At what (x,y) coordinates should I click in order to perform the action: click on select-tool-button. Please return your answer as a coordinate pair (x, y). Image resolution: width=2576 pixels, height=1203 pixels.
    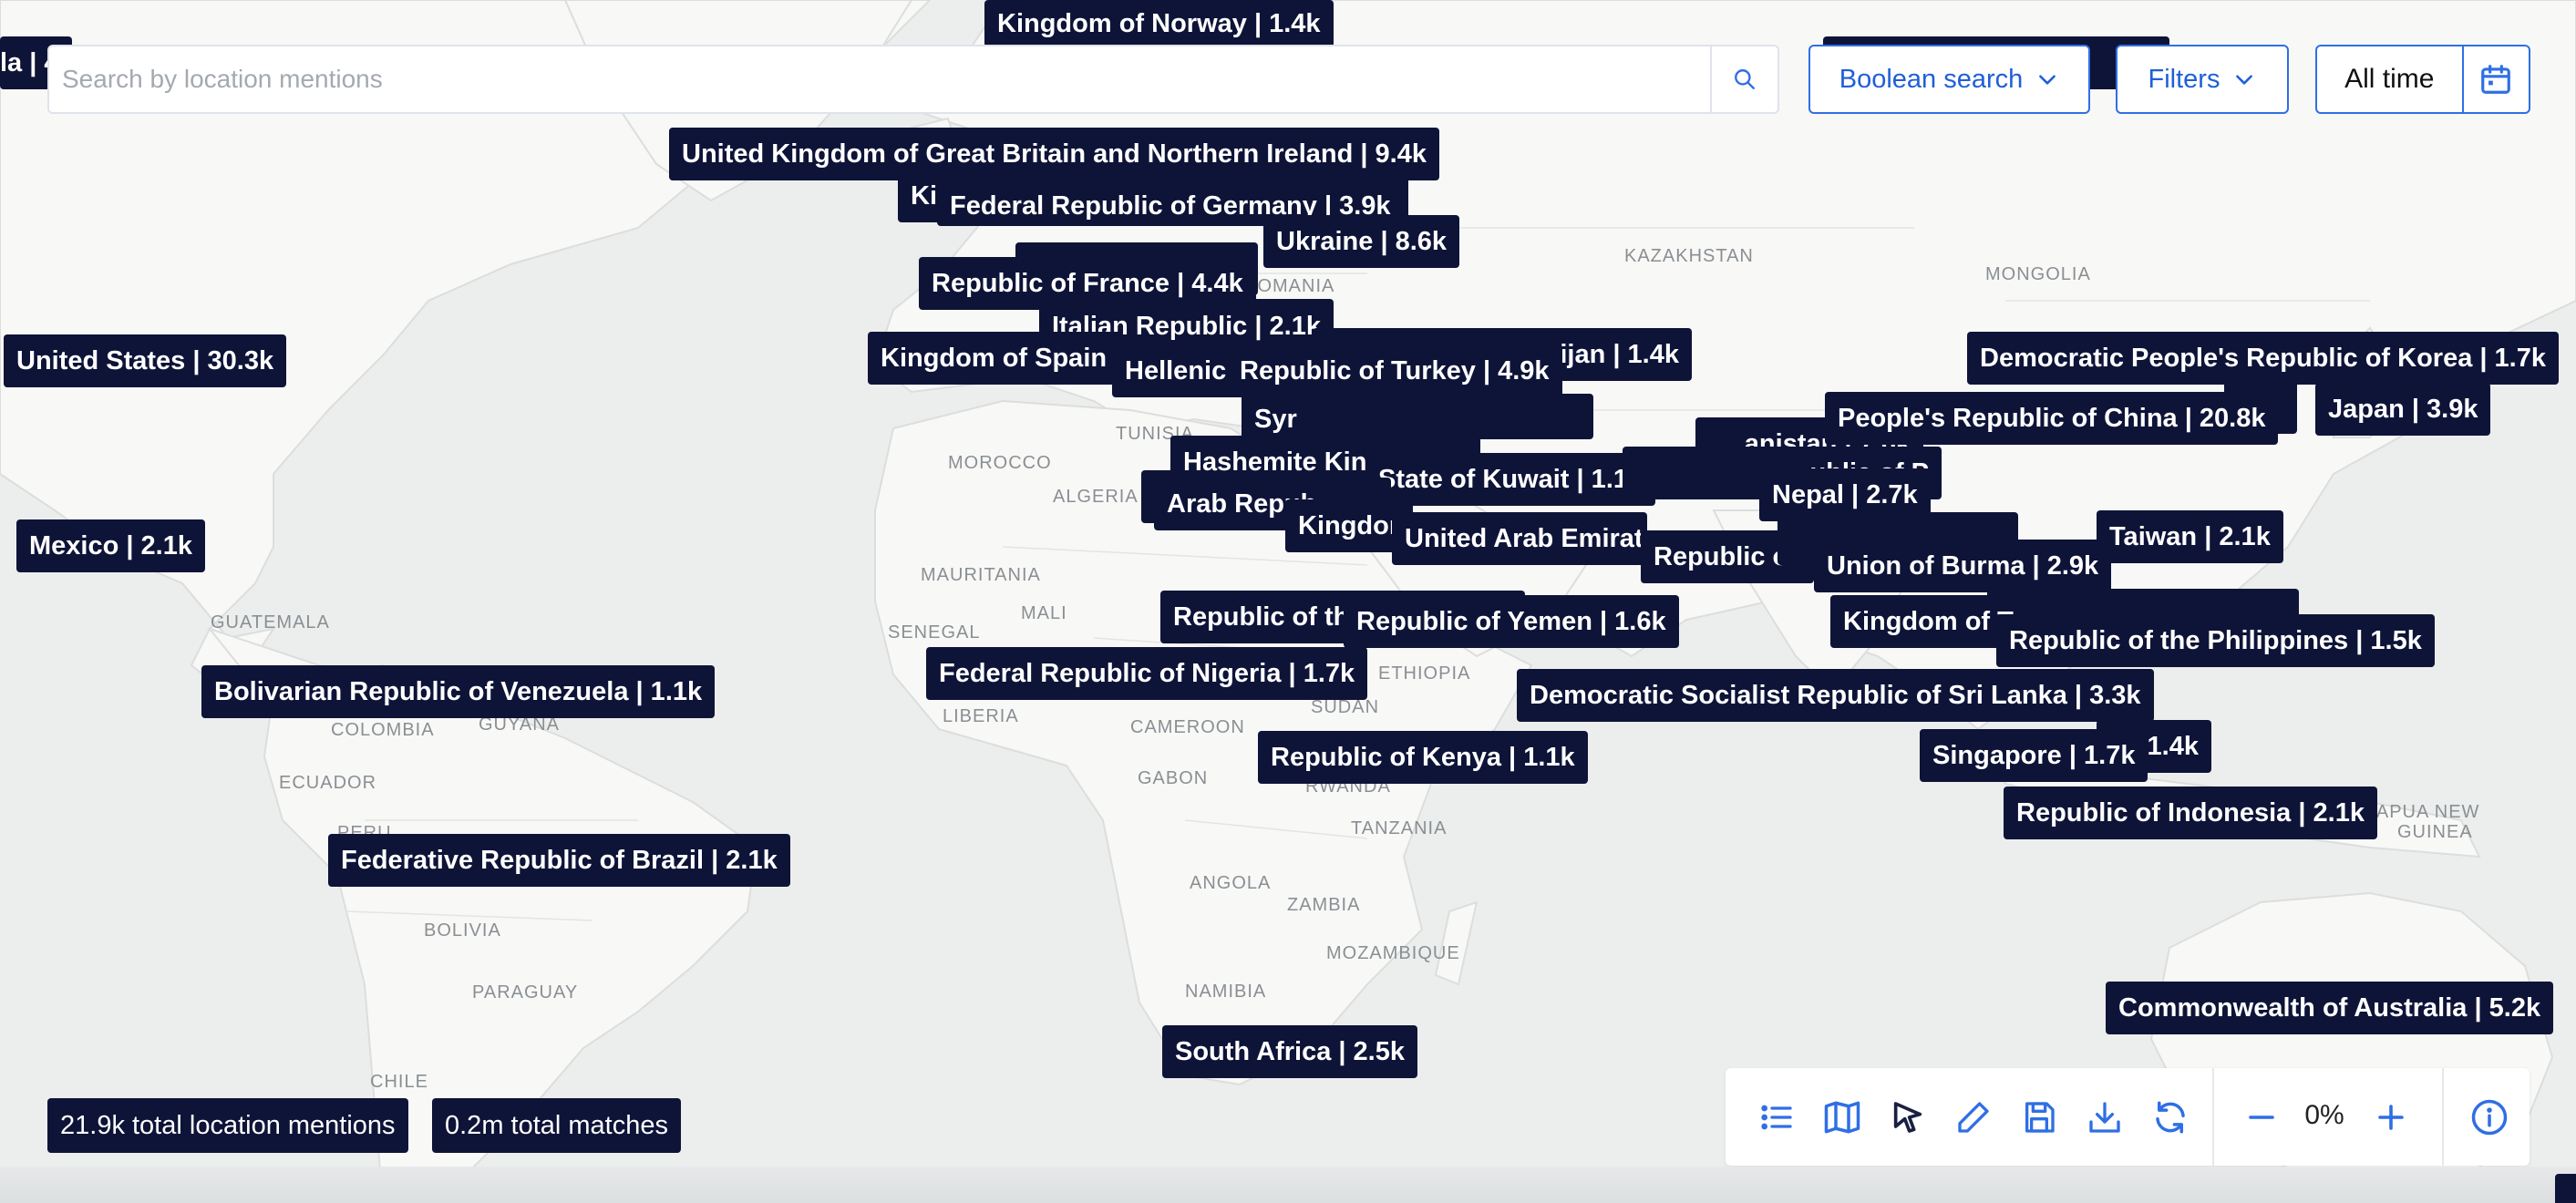
    Looking at the image, I should click on (1907, 1117).